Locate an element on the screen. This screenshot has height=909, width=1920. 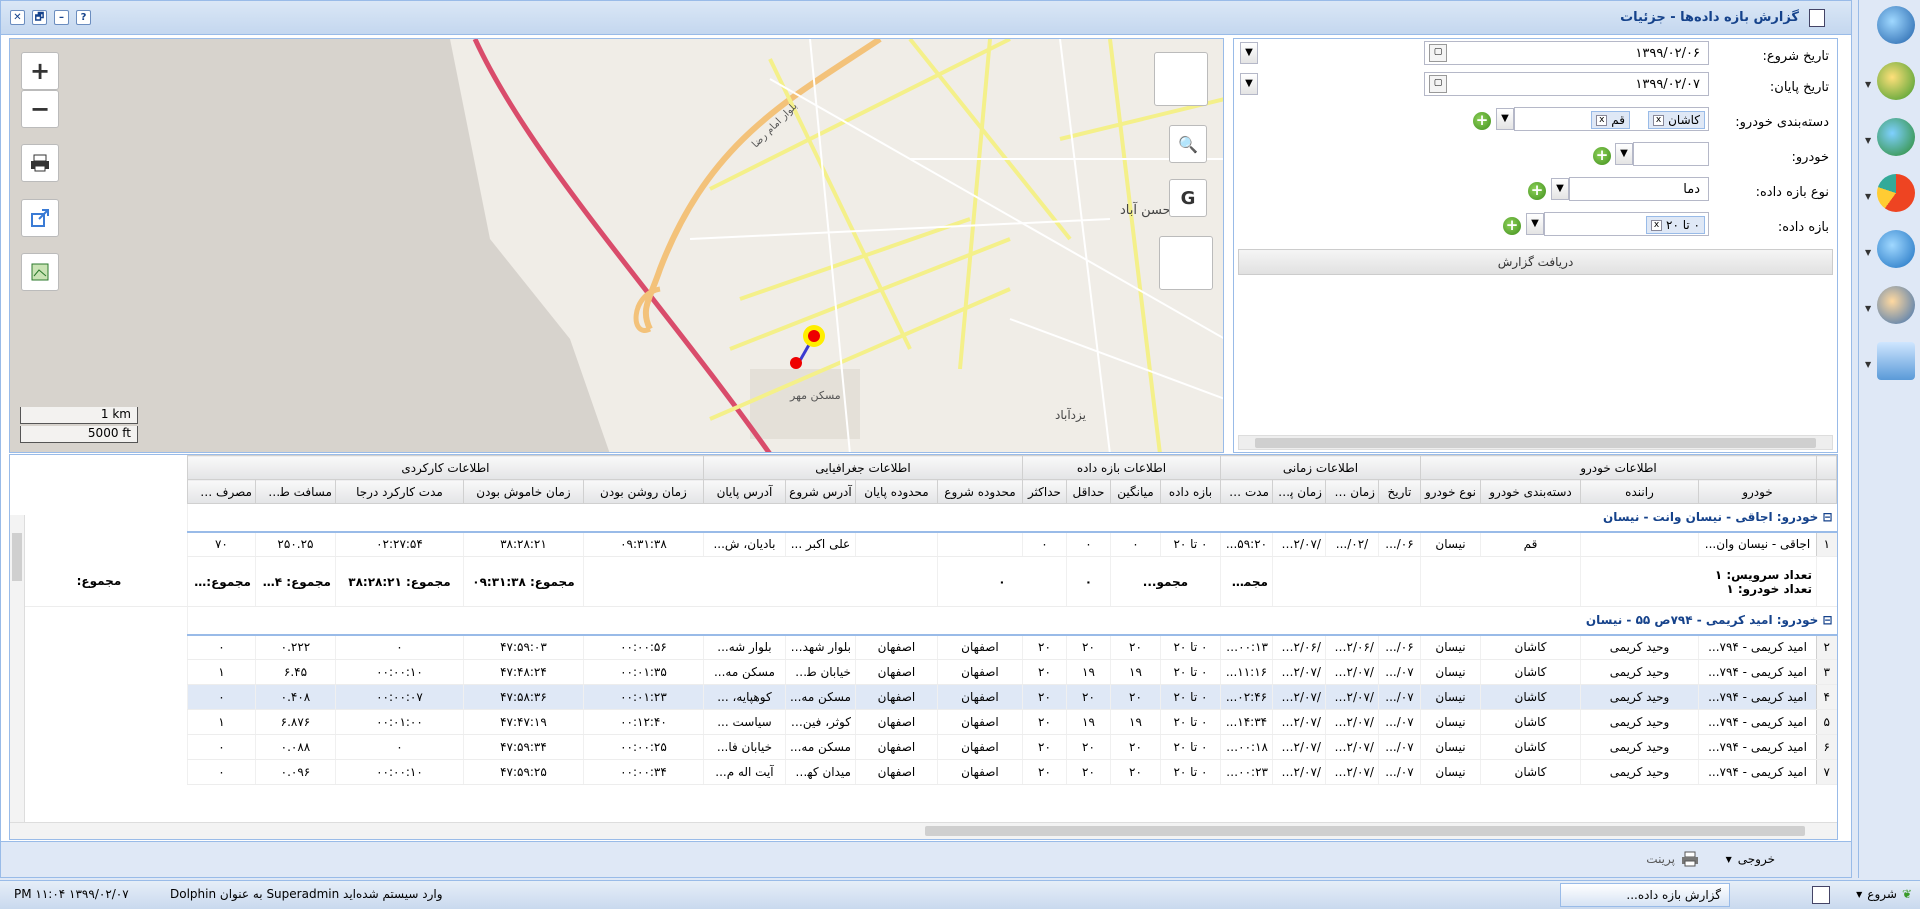
vehicle-dropdown: ▼ is located at coordinates (1624, 154).